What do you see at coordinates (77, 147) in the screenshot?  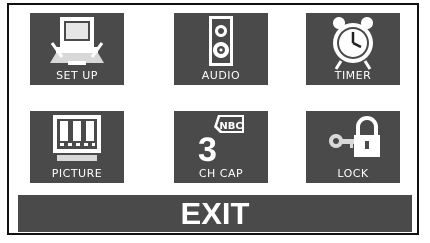 I see `picture-menu-button: PICTURE` at bounding box center [77, 147].